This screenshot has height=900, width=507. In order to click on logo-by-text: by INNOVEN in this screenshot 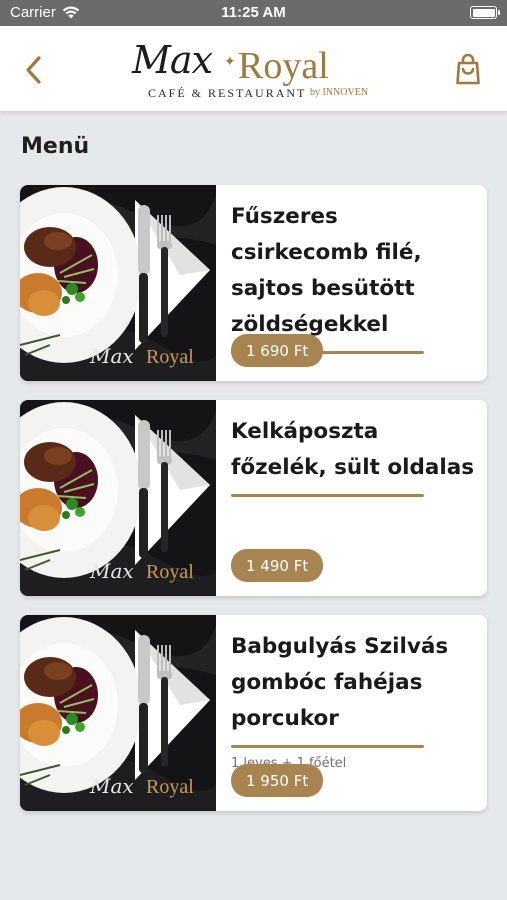, I will do `click(339, 92)`.